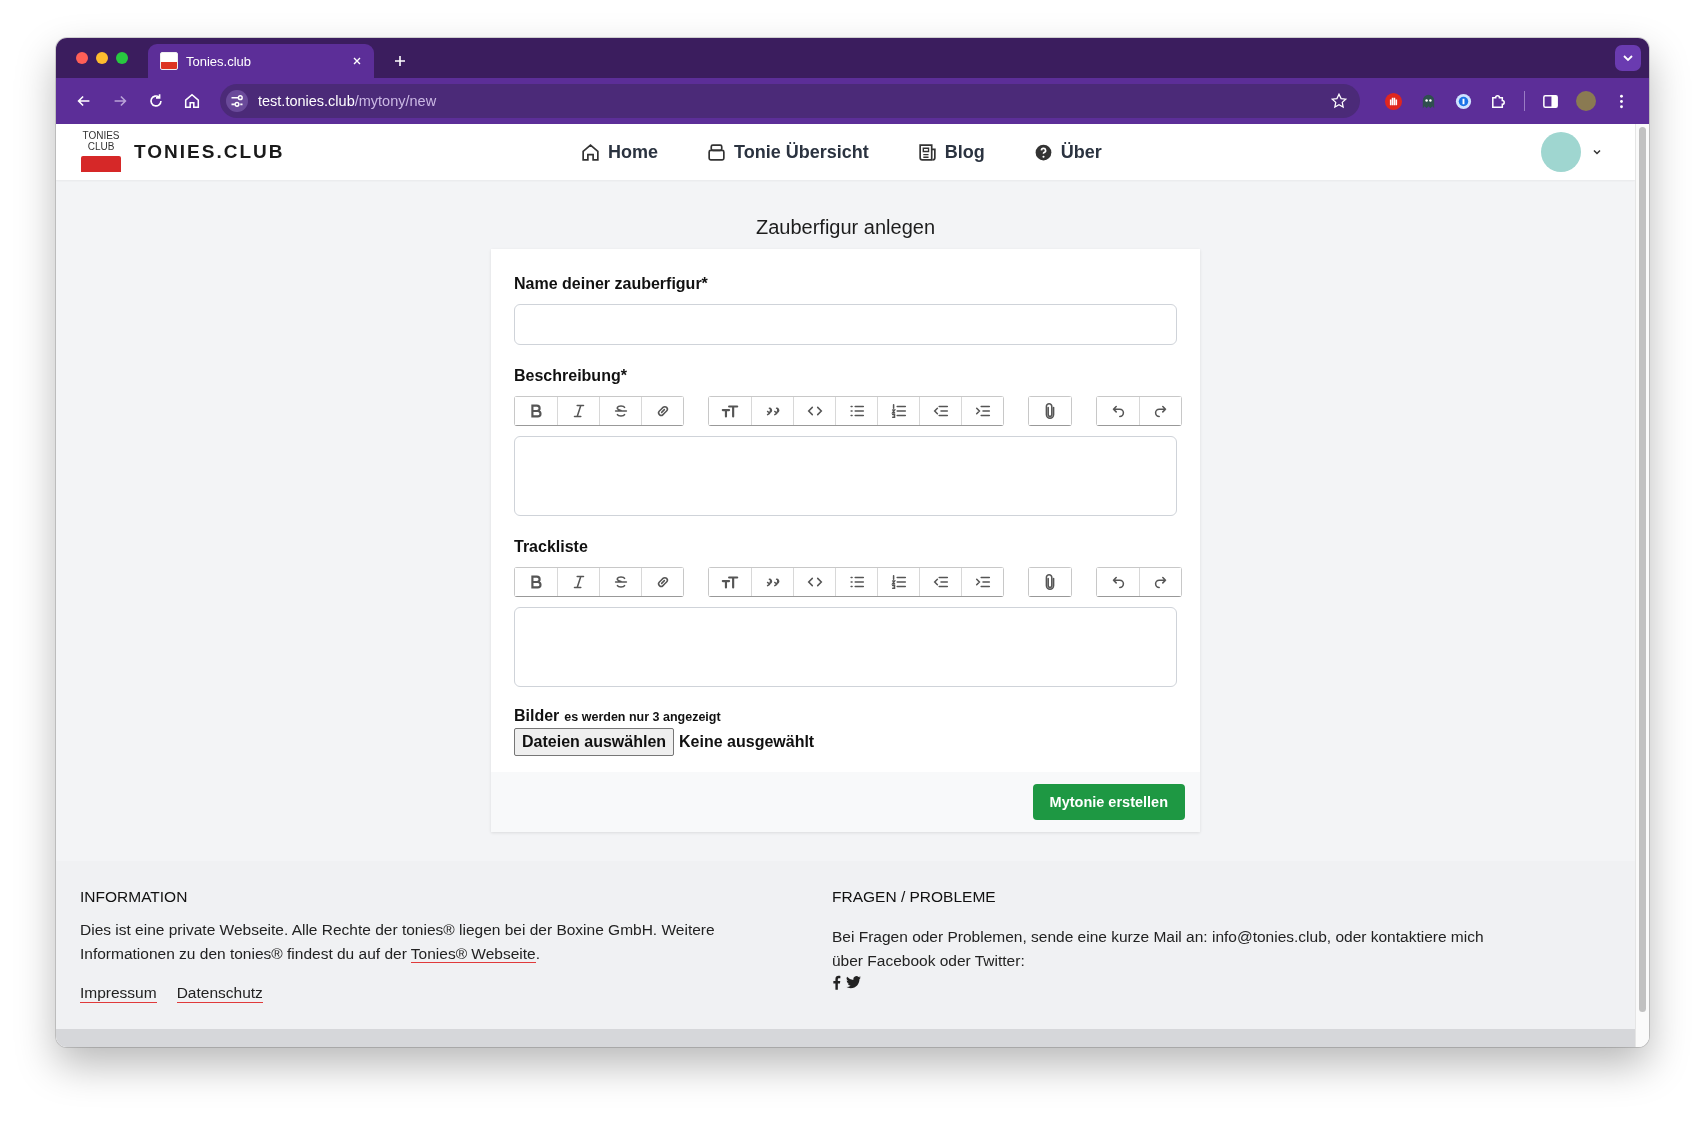 Image resolution: width=1705 pixels, height=1121 pixels. I want to click on nav-link: Blog, so click(950, 152).